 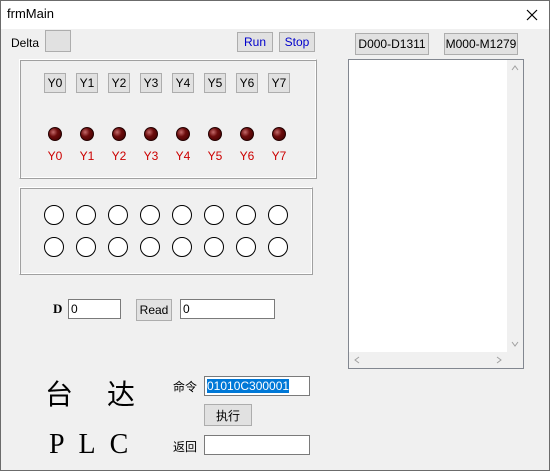 What do you see at coordinates (183, 134) in the screenshot?
I see `output-led-y4` at bounding box center [183, 134].